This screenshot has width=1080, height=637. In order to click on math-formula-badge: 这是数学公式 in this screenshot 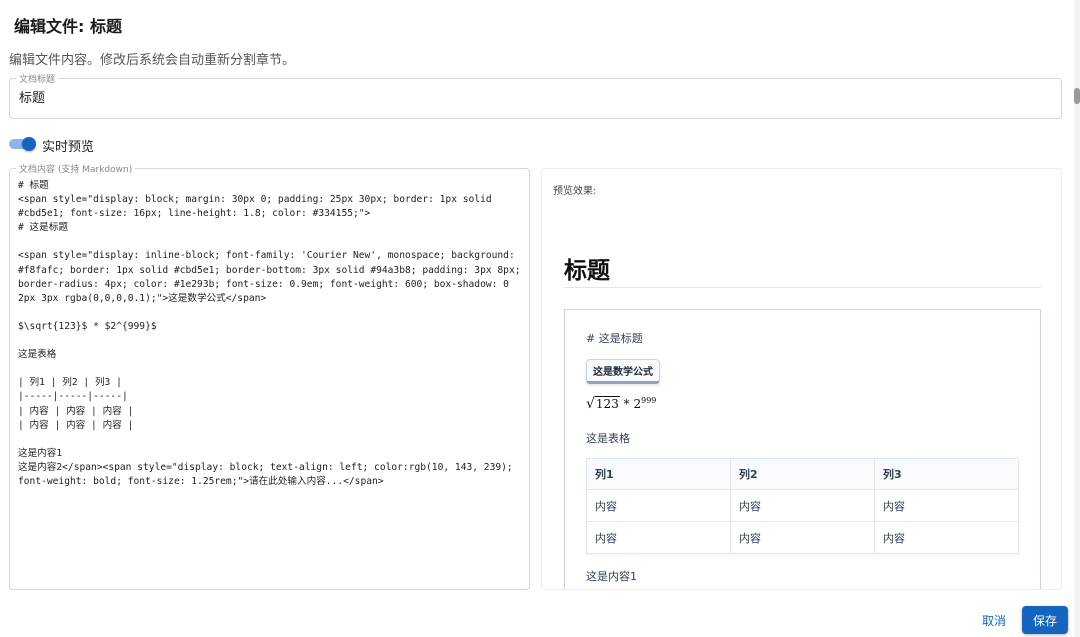, I will do `click(623, 371)`.